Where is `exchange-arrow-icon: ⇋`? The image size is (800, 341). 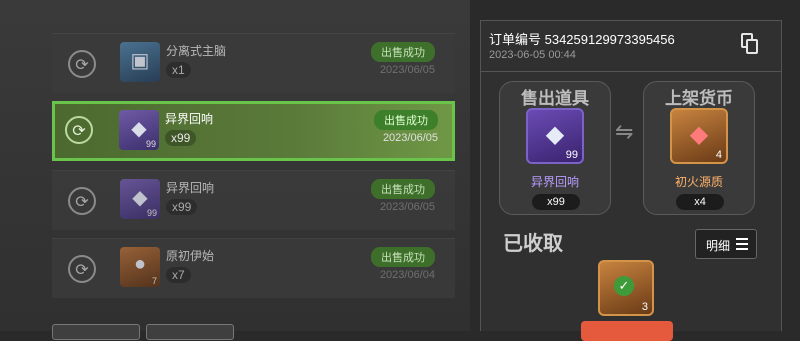
exchange-arrow-icon: ⇋ is located at coordinates (624, 131).